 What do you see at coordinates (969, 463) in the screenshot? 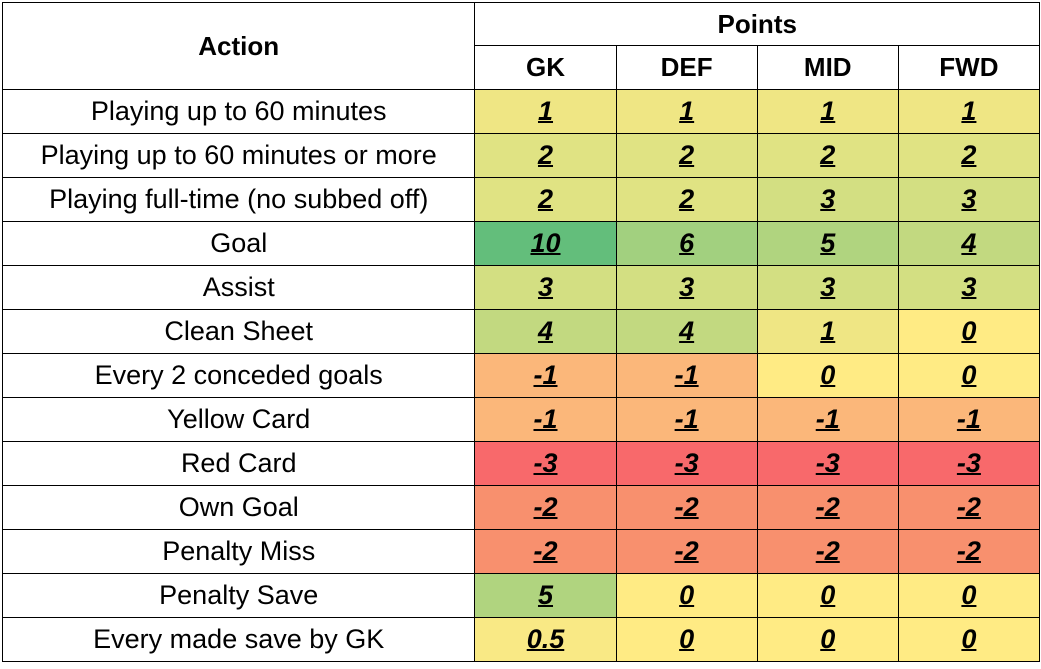
I see `points-cell-fwd: -3` at bounding box center [969, 463].